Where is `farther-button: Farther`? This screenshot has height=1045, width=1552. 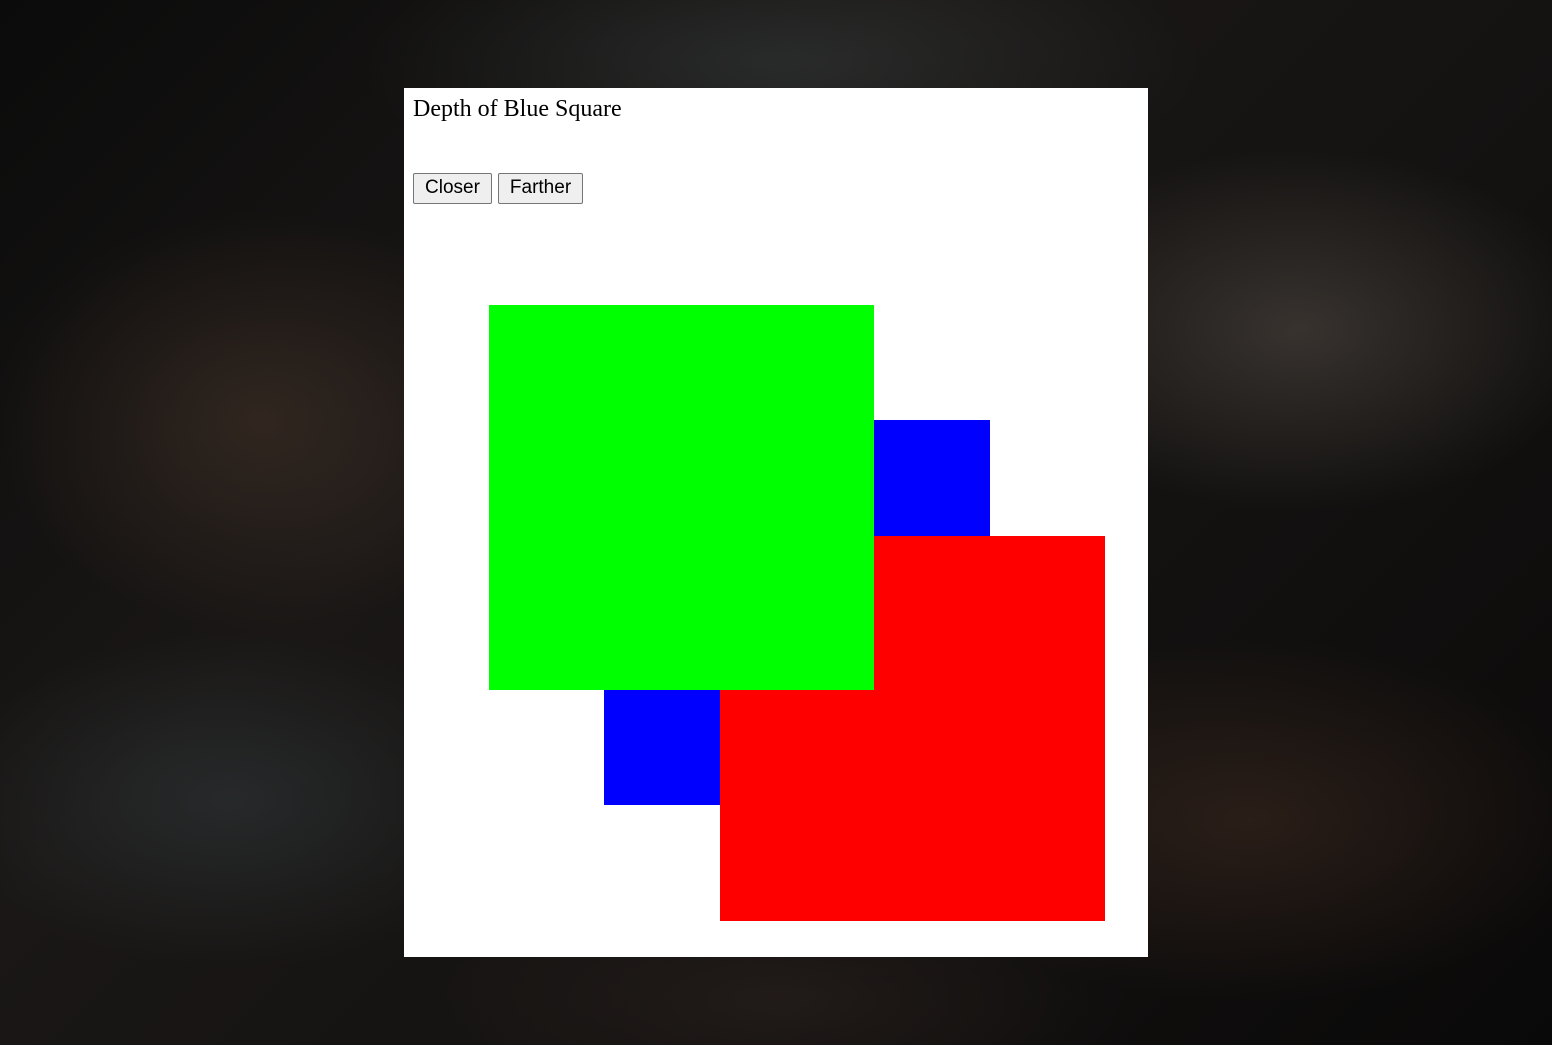
farther-button: Farther is located at coordinates (540, 188).